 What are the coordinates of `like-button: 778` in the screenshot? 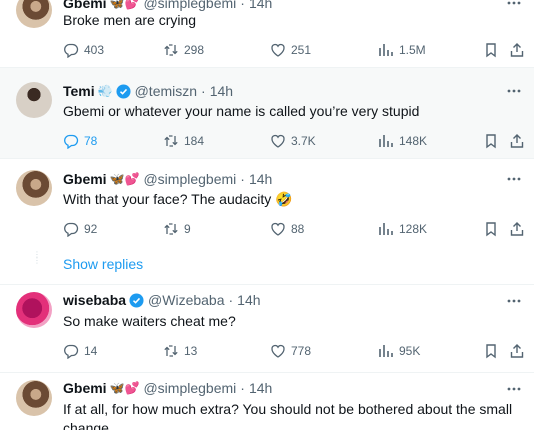 It's located at (290, 351).